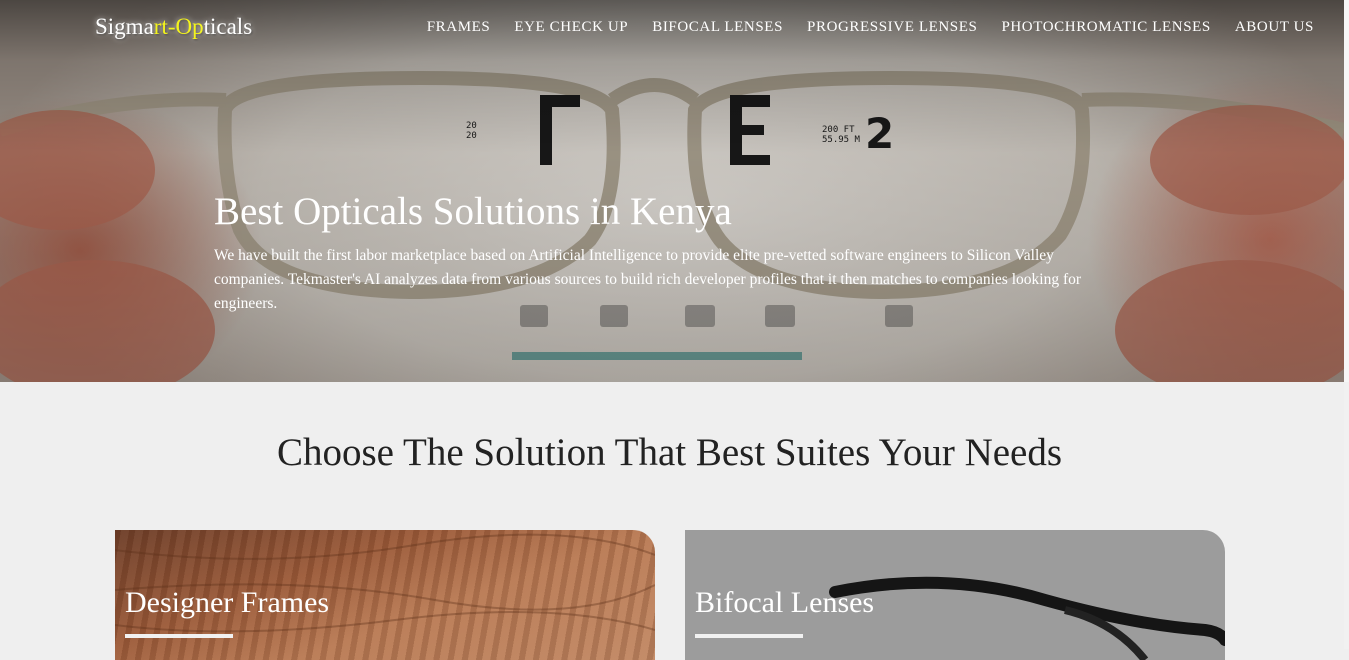 The height and width of the screenshot is (660, 1349). I want to click on scrollbar-thumb, so click(1346, 191).